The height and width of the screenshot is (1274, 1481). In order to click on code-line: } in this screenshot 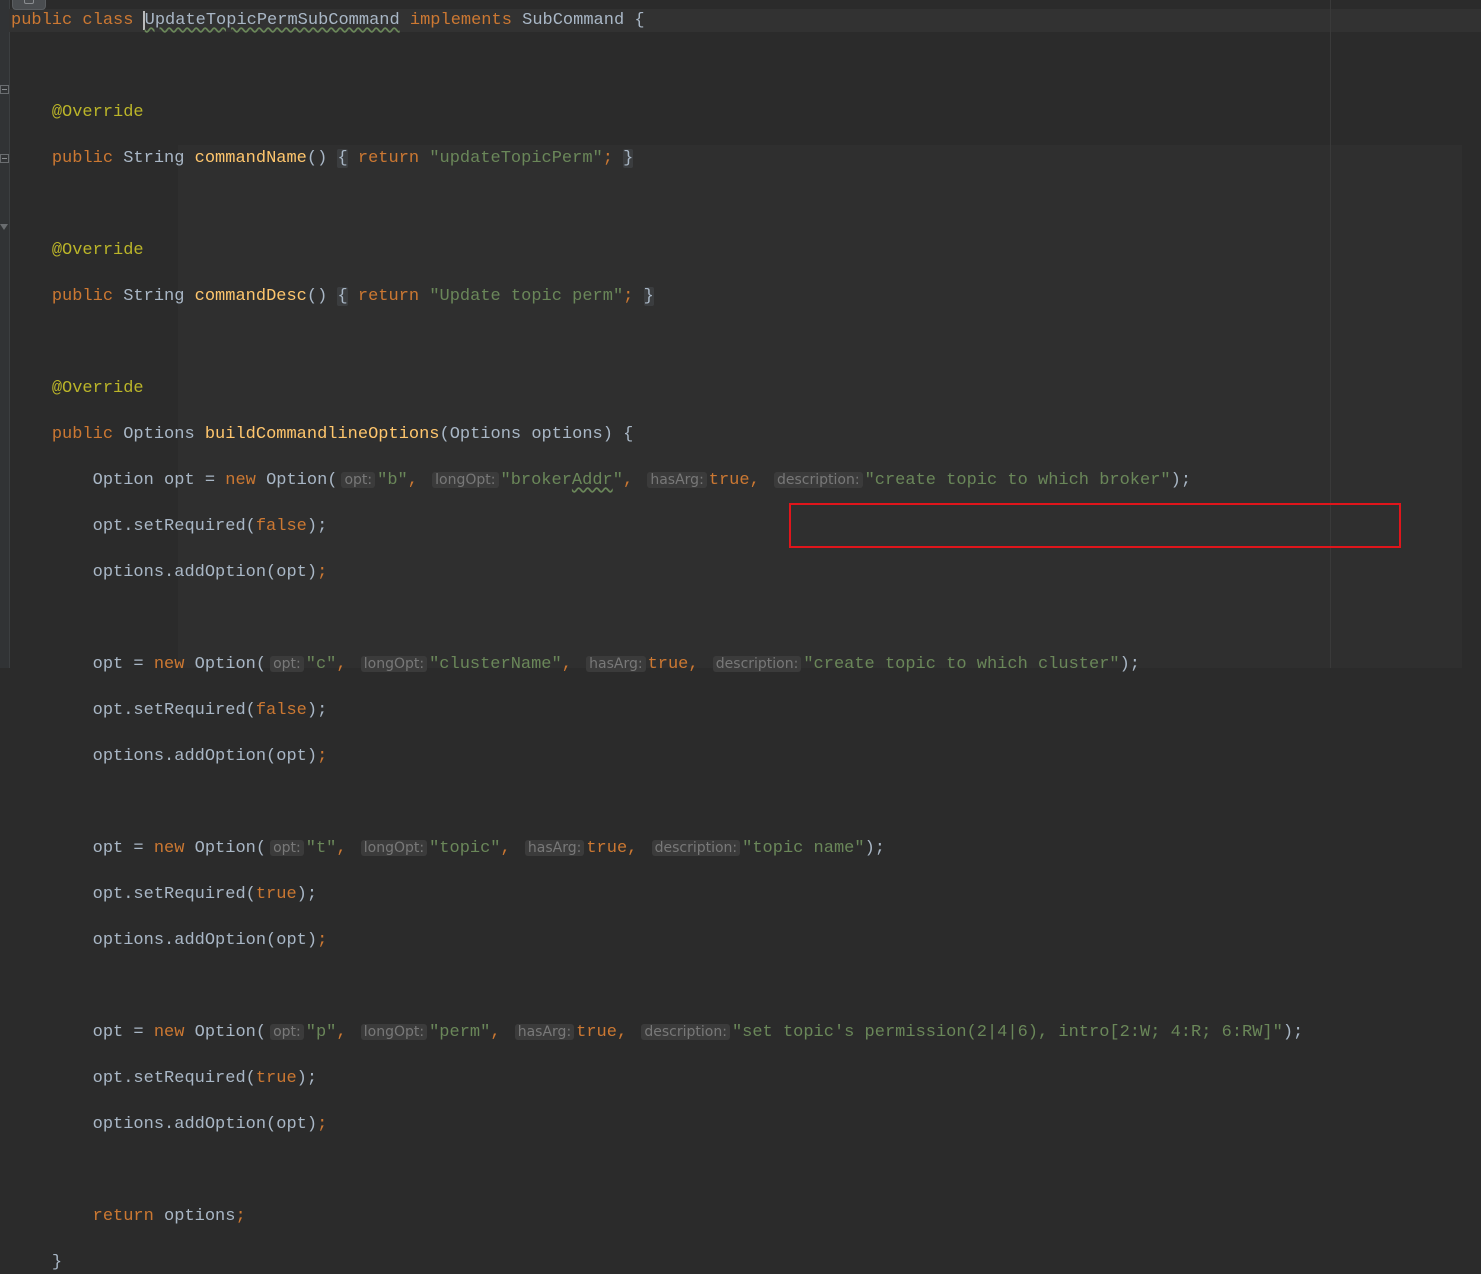, I will do `click(657, 1262)`.